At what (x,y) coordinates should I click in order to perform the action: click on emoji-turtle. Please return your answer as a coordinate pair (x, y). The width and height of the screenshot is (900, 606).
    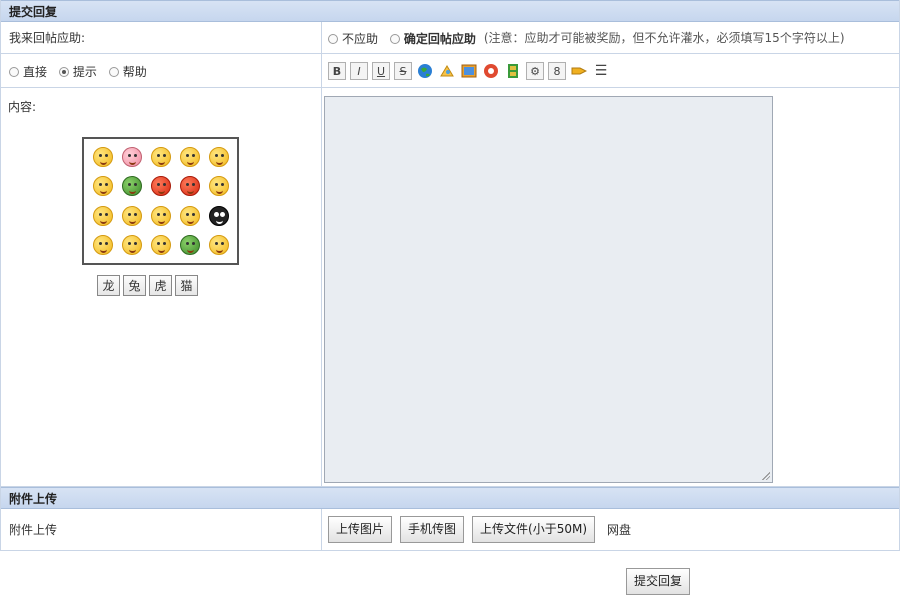
    Looking at the image, I should click on (131, 187).